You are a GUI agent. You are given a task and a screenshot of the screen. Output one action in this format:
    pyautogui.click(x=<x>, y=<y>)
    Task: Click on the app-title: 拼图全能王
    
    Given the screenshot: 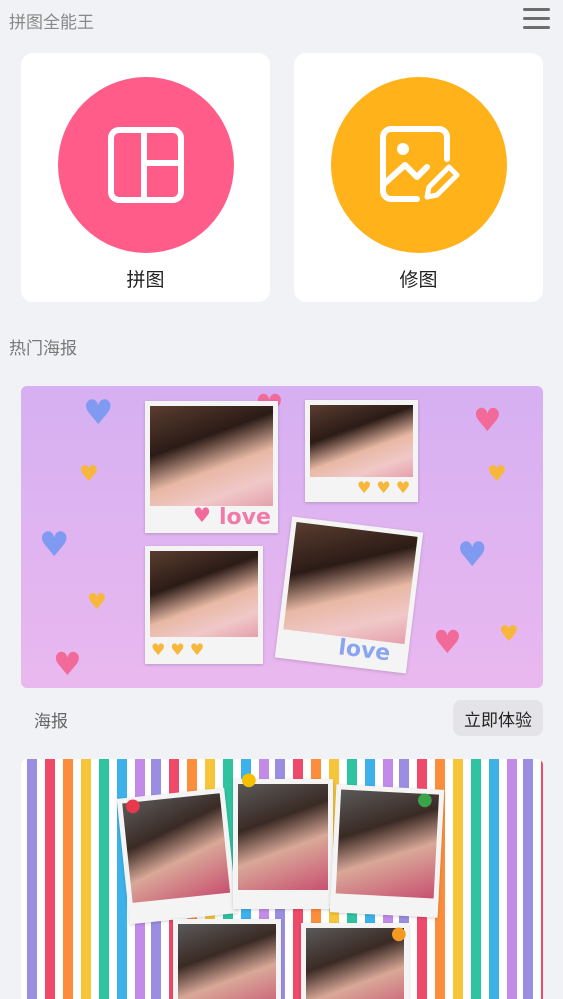 What is the action you would take?
    pyautogui.click(x=51, y=23)
    